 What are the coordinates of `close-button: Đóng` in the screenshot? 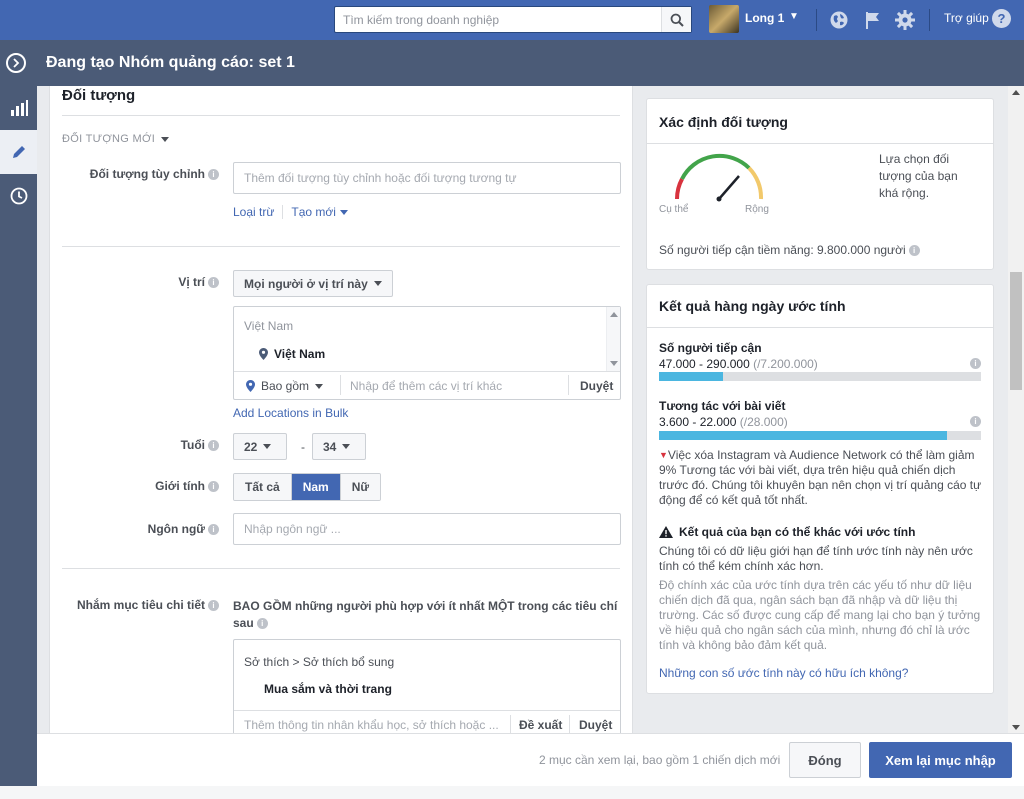 It's located at (825, 760).